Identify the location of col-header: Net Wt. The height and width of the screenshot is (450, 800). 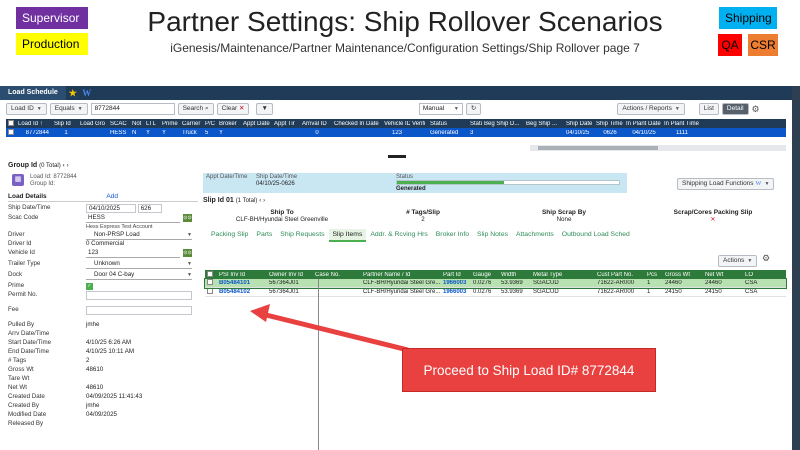
(723, 275).